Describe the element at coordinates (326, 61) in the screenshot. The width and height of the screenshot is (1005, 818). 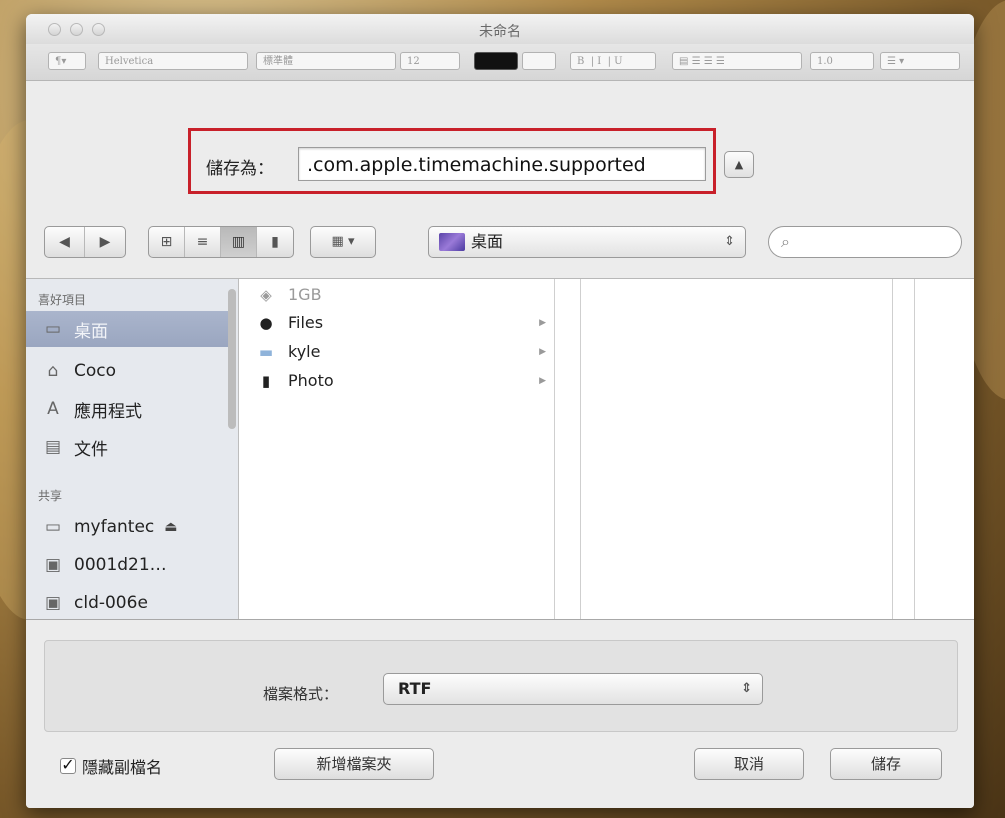
I see `font-style-popup: 標準體` at that location.